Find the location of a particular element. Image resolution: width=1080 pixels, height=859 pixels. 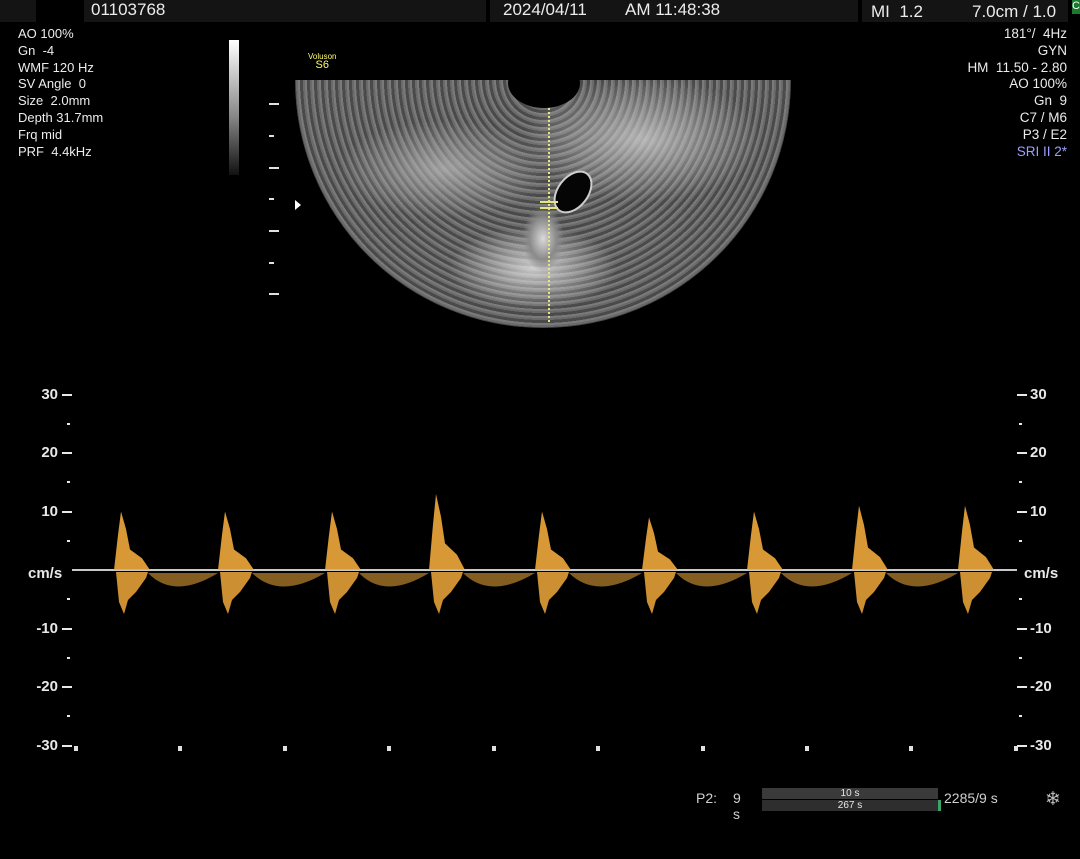

param-angle-rate: 181°/ 4Hz is located at coordinates (1035, 33).